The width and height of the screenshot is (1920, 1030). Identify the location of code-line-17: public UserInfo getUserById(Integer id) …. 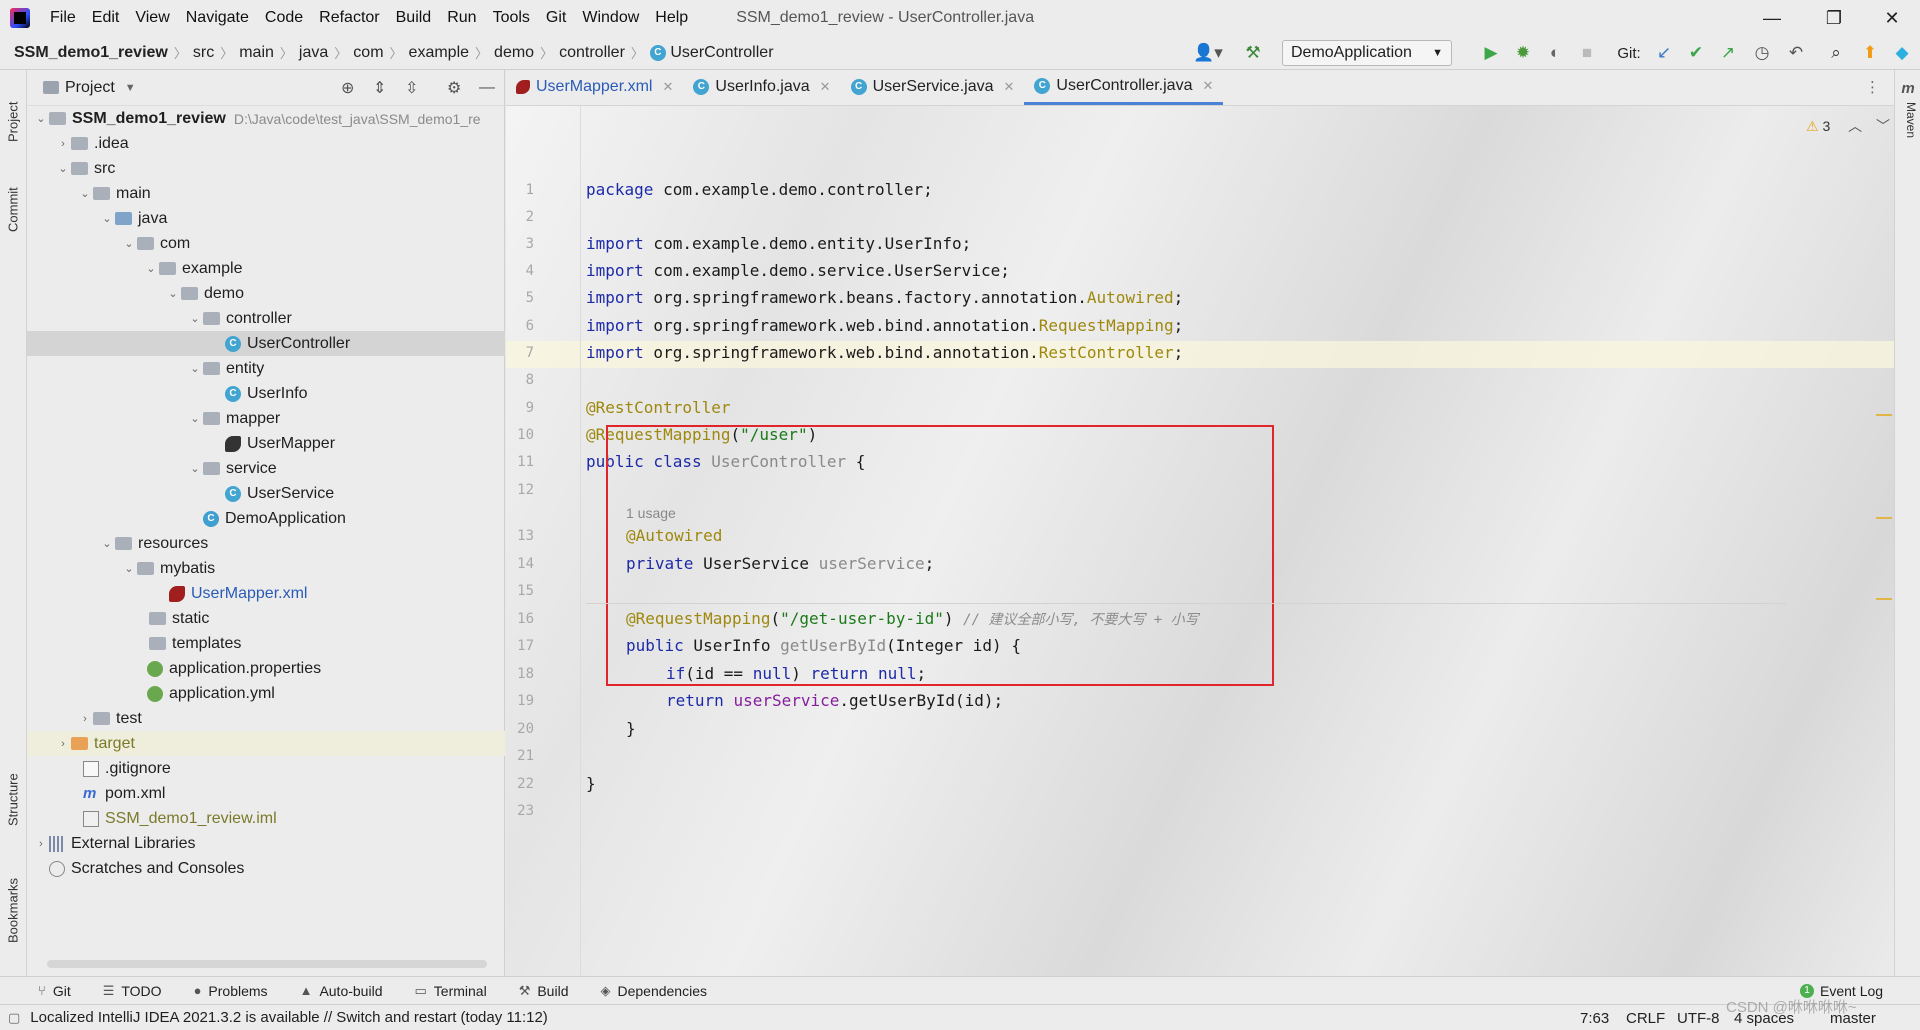
(823, 645).